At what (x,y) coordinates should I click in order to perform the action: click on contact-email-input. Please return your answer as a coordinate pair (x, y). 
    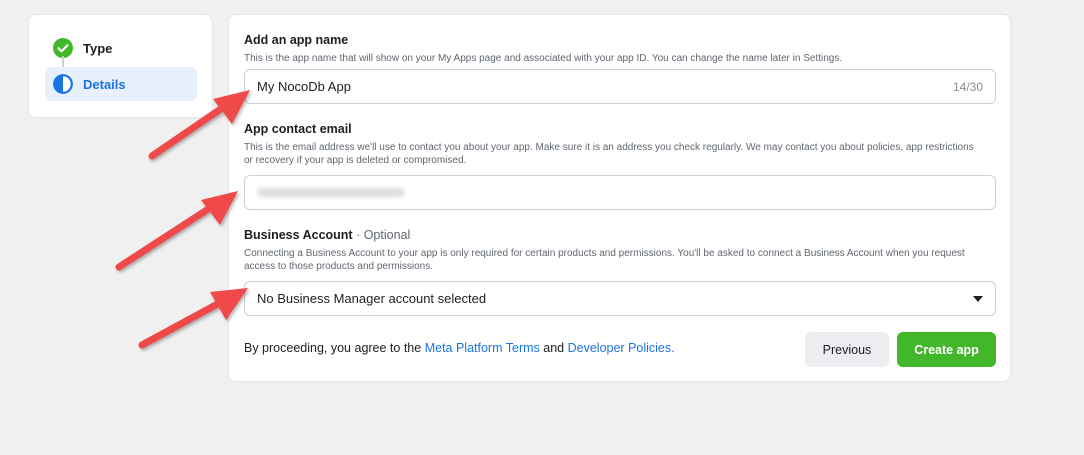
    Looking at the image, I should click on (620, 192).